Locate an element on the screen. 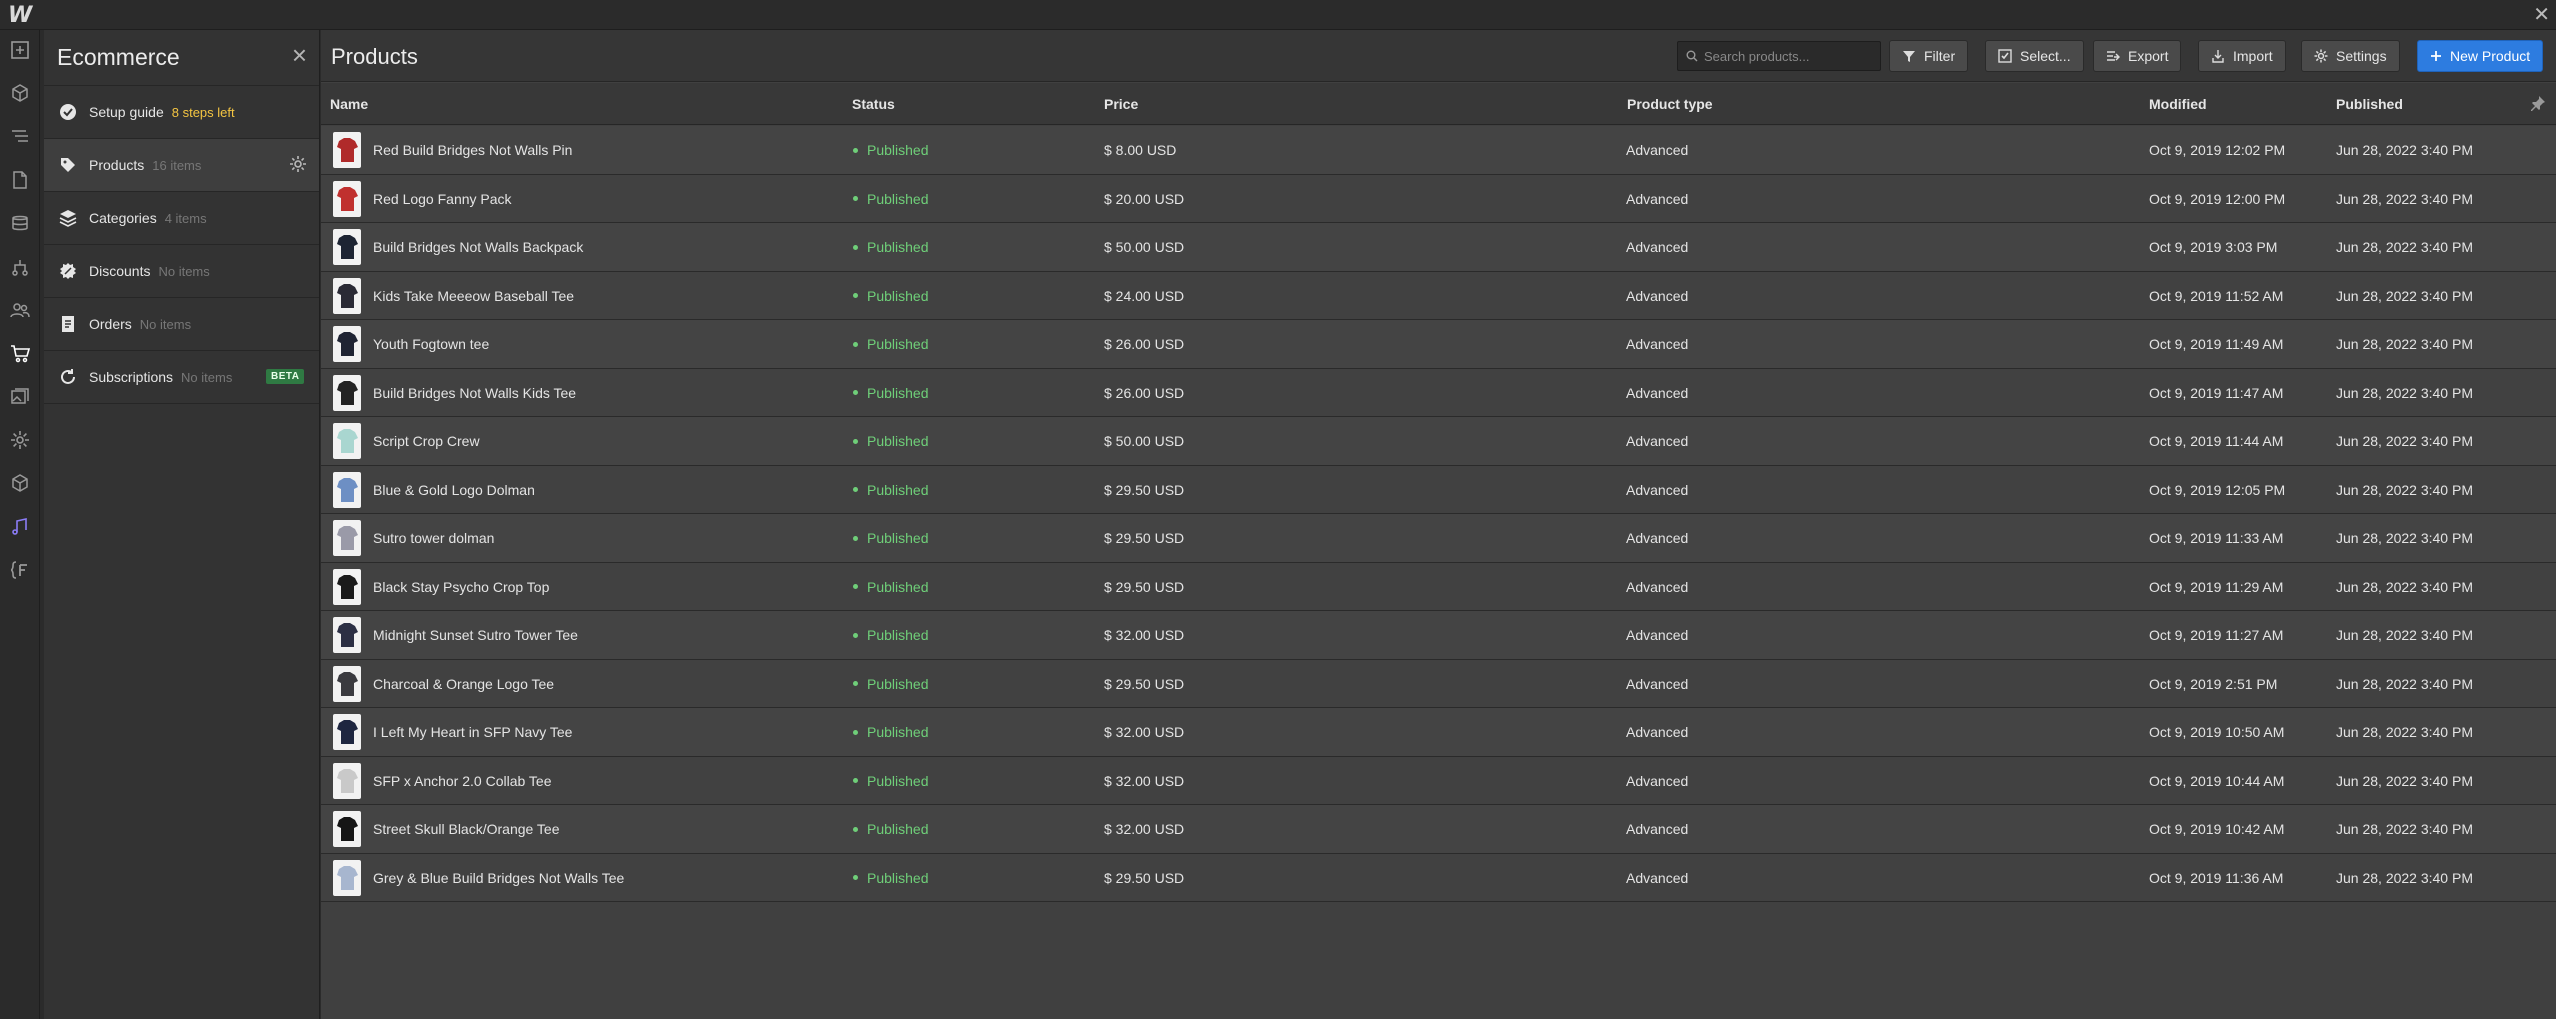 The height and width of the screenshot is (1019, 2556). top-bar: W ✕ is located at coordinates (1278, 15).